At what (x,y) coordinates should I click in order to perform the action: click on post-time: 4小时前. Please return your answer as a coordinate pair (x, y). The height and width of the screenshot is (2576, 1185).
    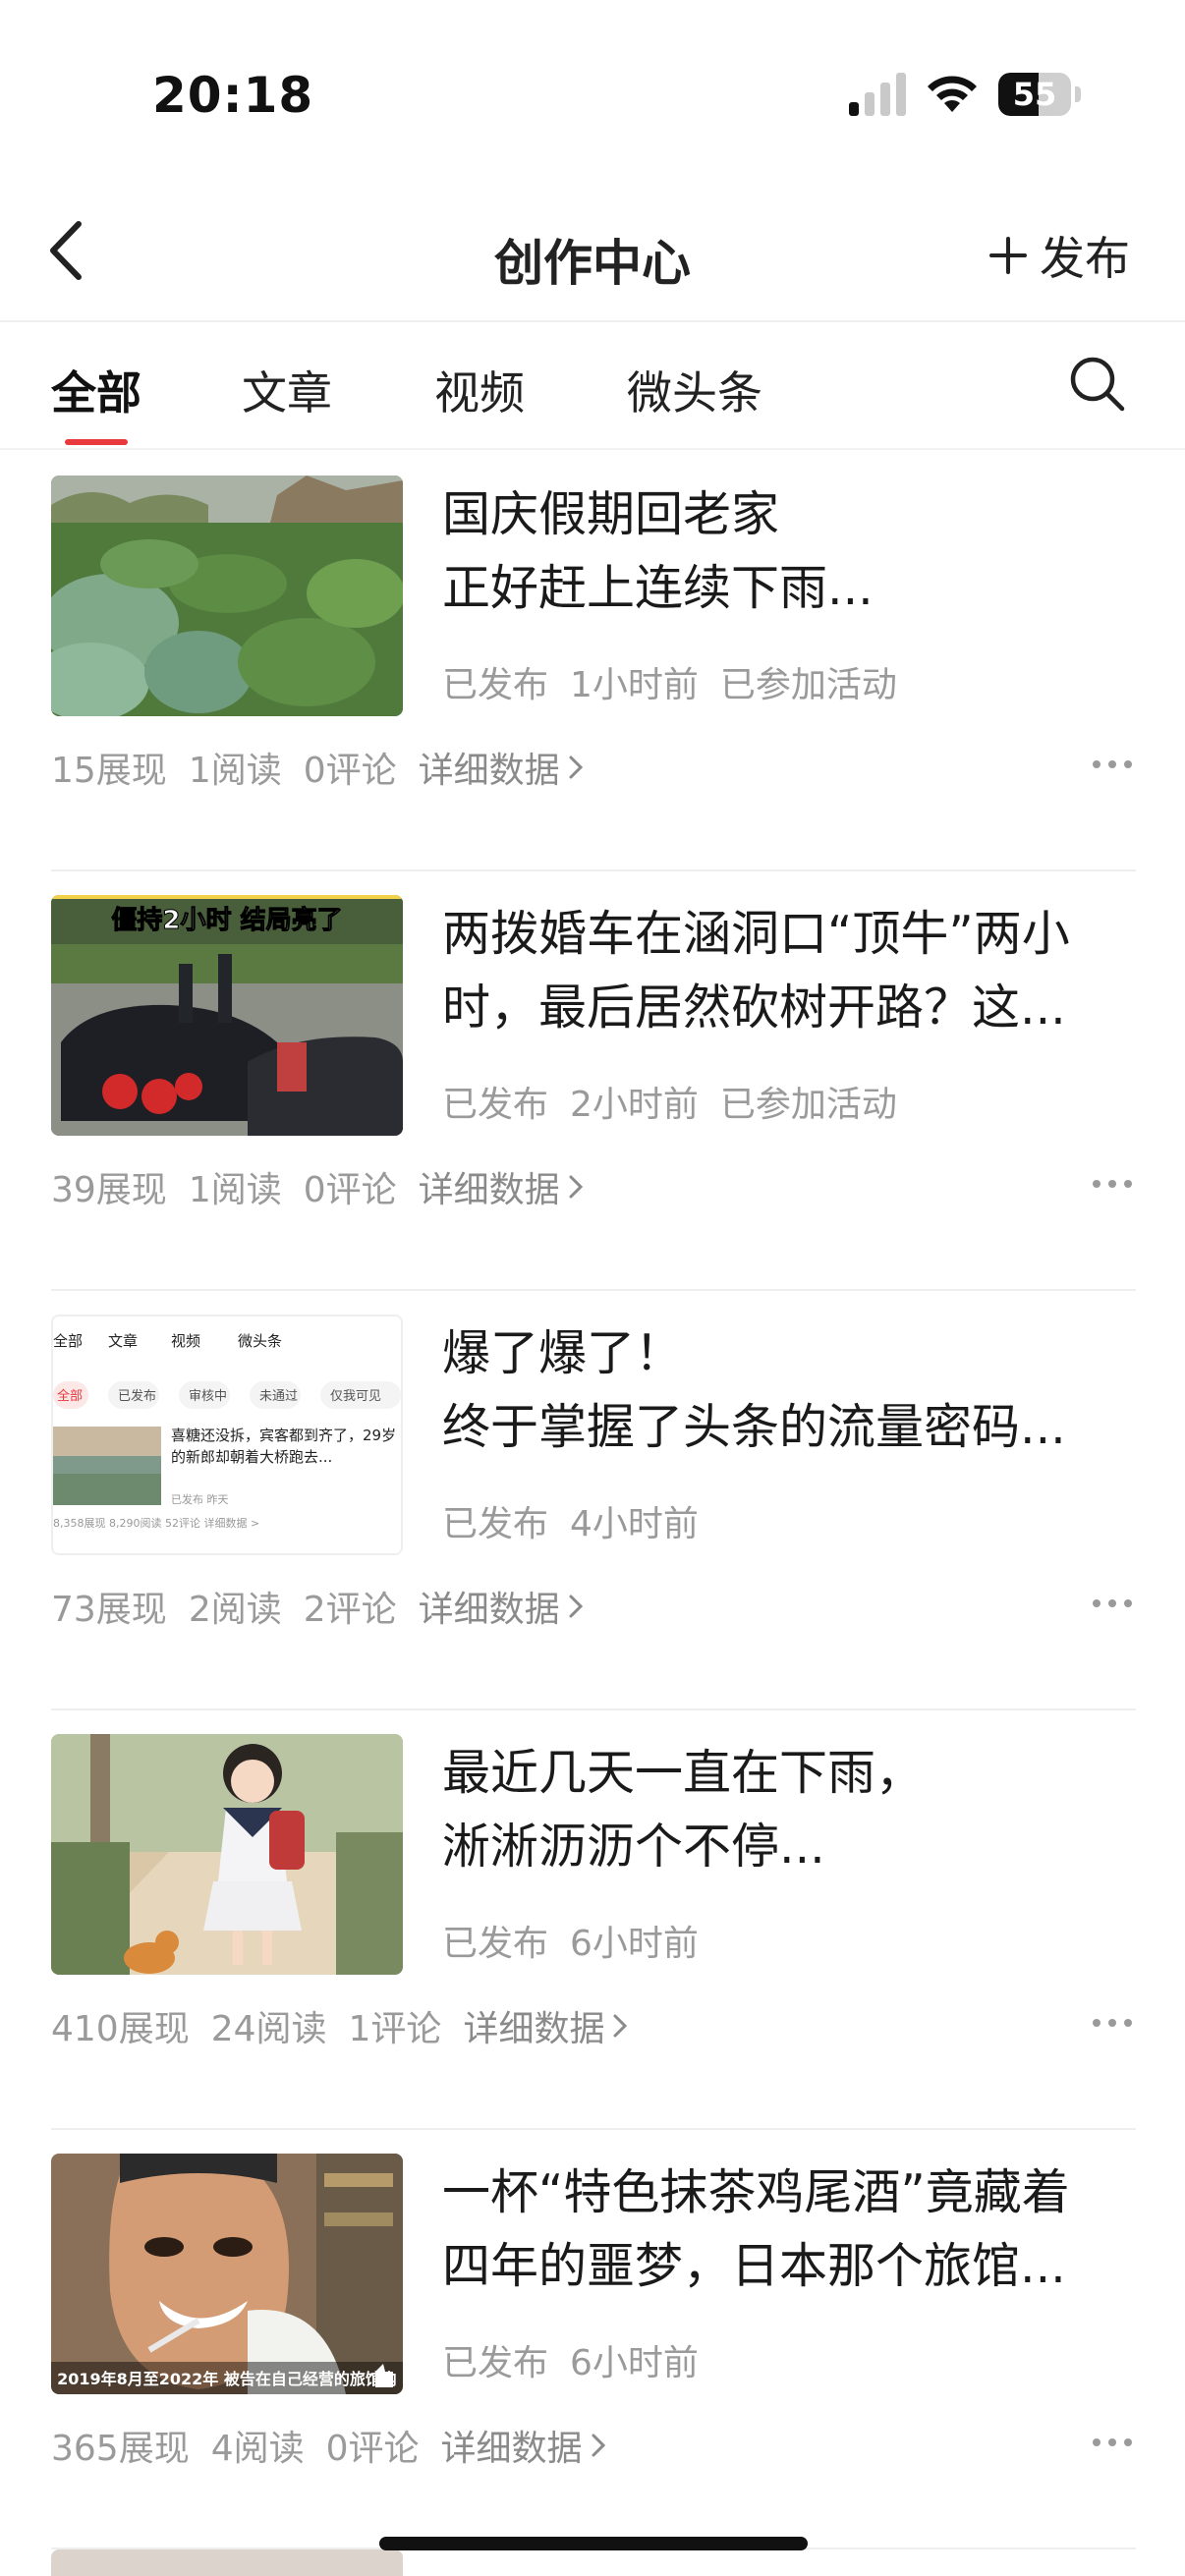
    Looking at the image, I should click on (635, 1524).